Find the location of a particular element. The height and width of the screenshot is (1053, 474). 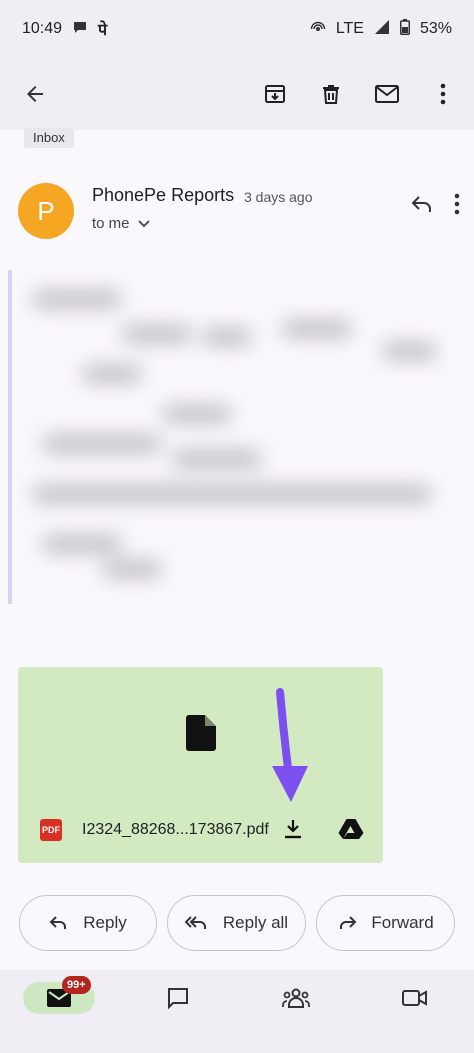

recipient-label: to me is located at coordinates (111, 223).